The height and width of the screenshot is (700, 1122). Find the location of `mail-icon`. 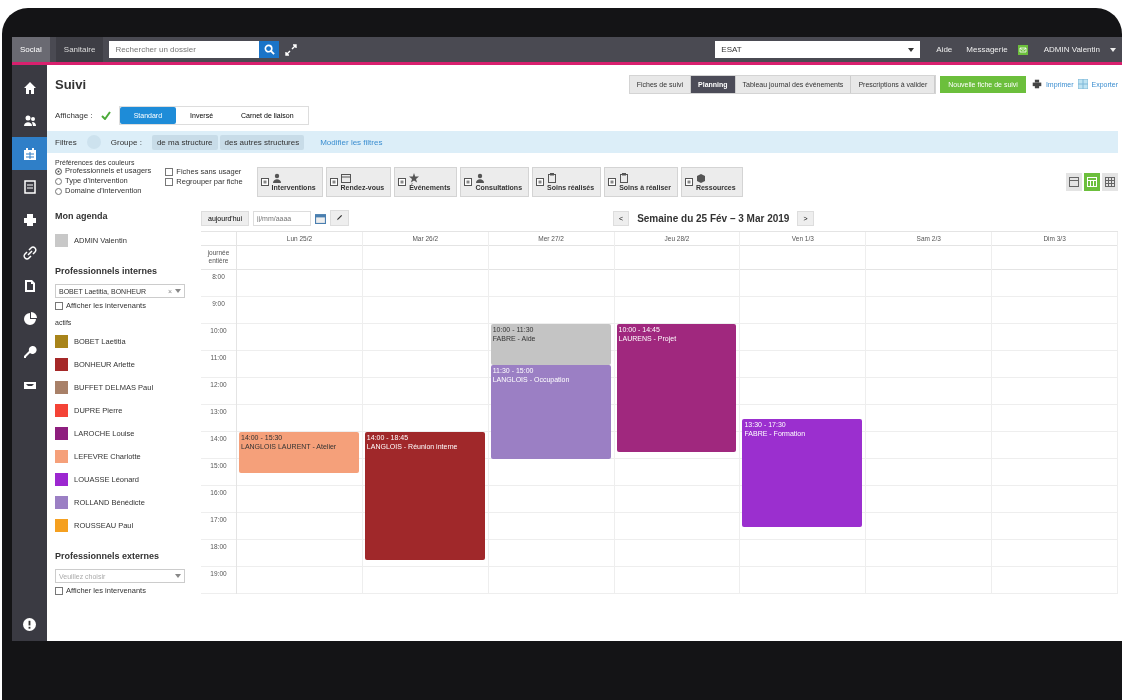

mail-icon is located at coordinates (1022, 49).